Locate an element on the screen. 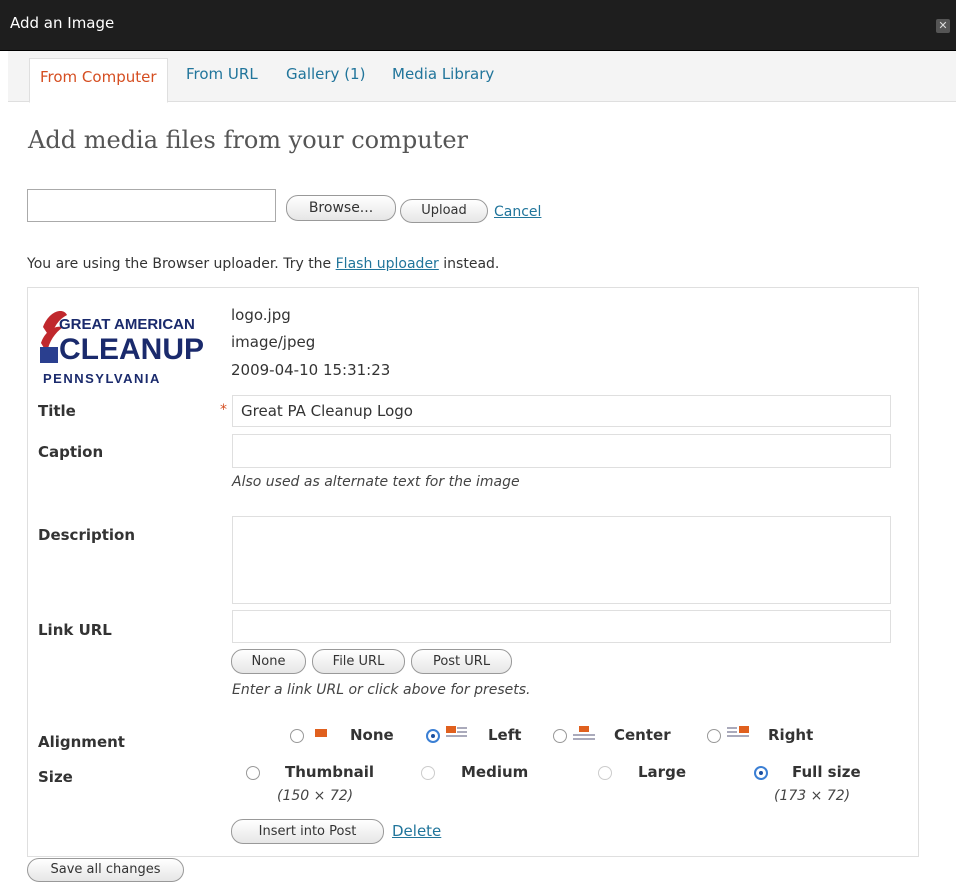  close-icon: ✕ is located at coordinates (943, 26).